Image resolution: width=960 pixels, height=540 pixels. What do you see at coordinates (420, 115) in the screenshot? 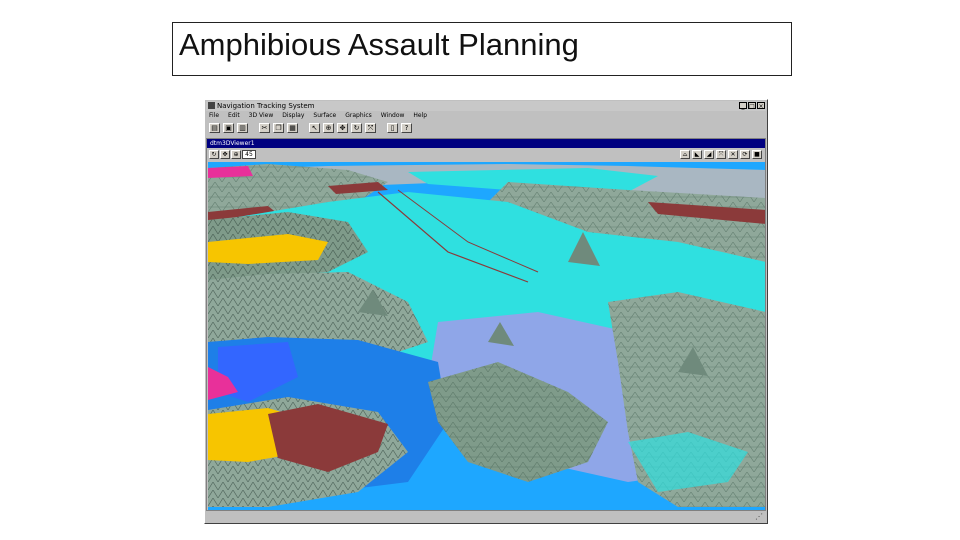
I see `menu-help: Help` at bounding box center [420, 115].